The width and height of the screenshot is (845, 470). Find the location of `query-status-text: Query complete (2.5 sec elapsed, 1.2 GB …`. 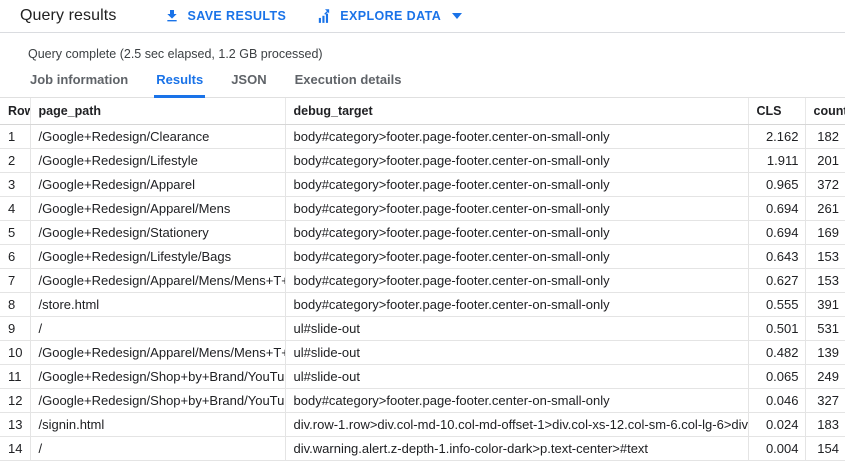

query-status-text: Query complete (2.5 sec elapsed, 1.2 GB … is located at coordinates (175, 54).